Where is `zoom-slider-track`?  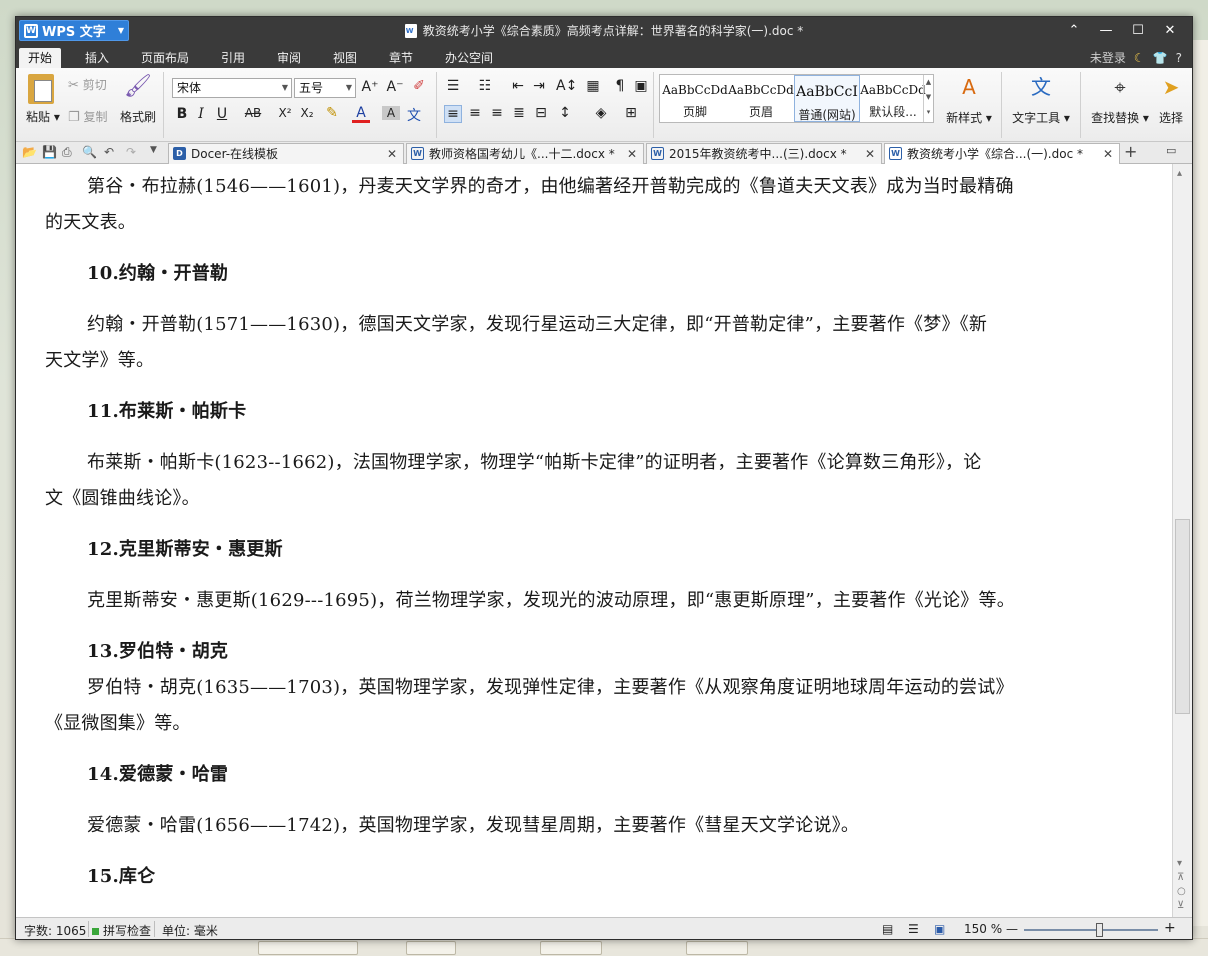 zoom-slider-track is located at coordinates (1091, 930).